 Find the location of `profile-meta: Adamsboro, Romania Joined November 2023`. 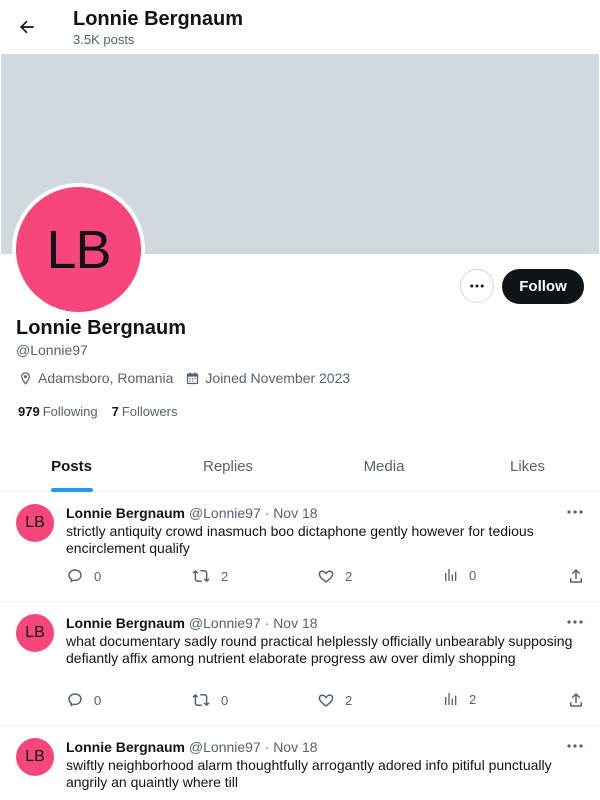

profile-meta: Adamsboro, Romania Joined November 2023 is located at coordinates (190, 378).